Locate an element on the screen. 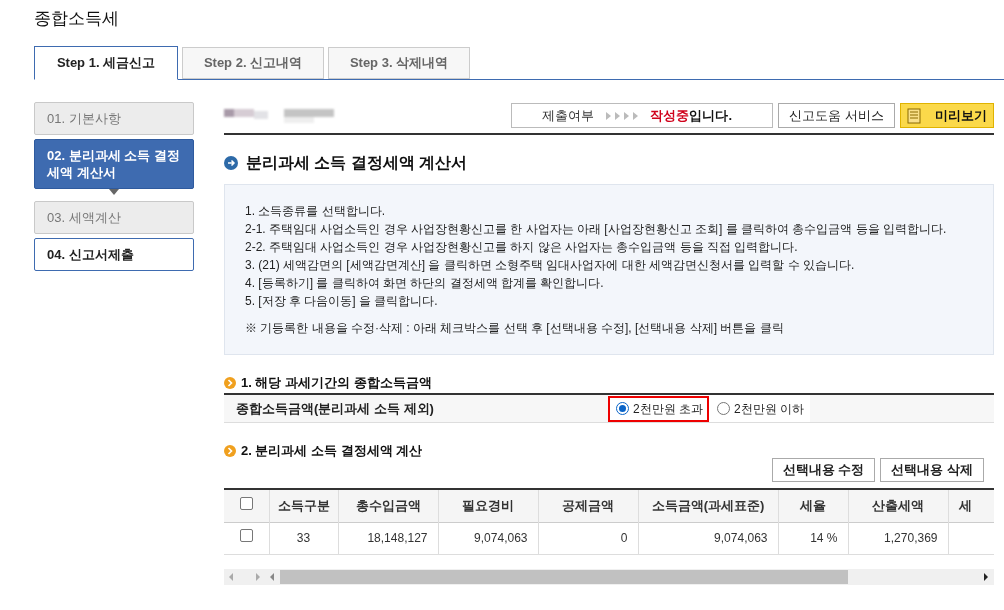 This screenshot has width=1004, height=610. step-item: 04. 신고서제출 is located at coordinates (114, 254).